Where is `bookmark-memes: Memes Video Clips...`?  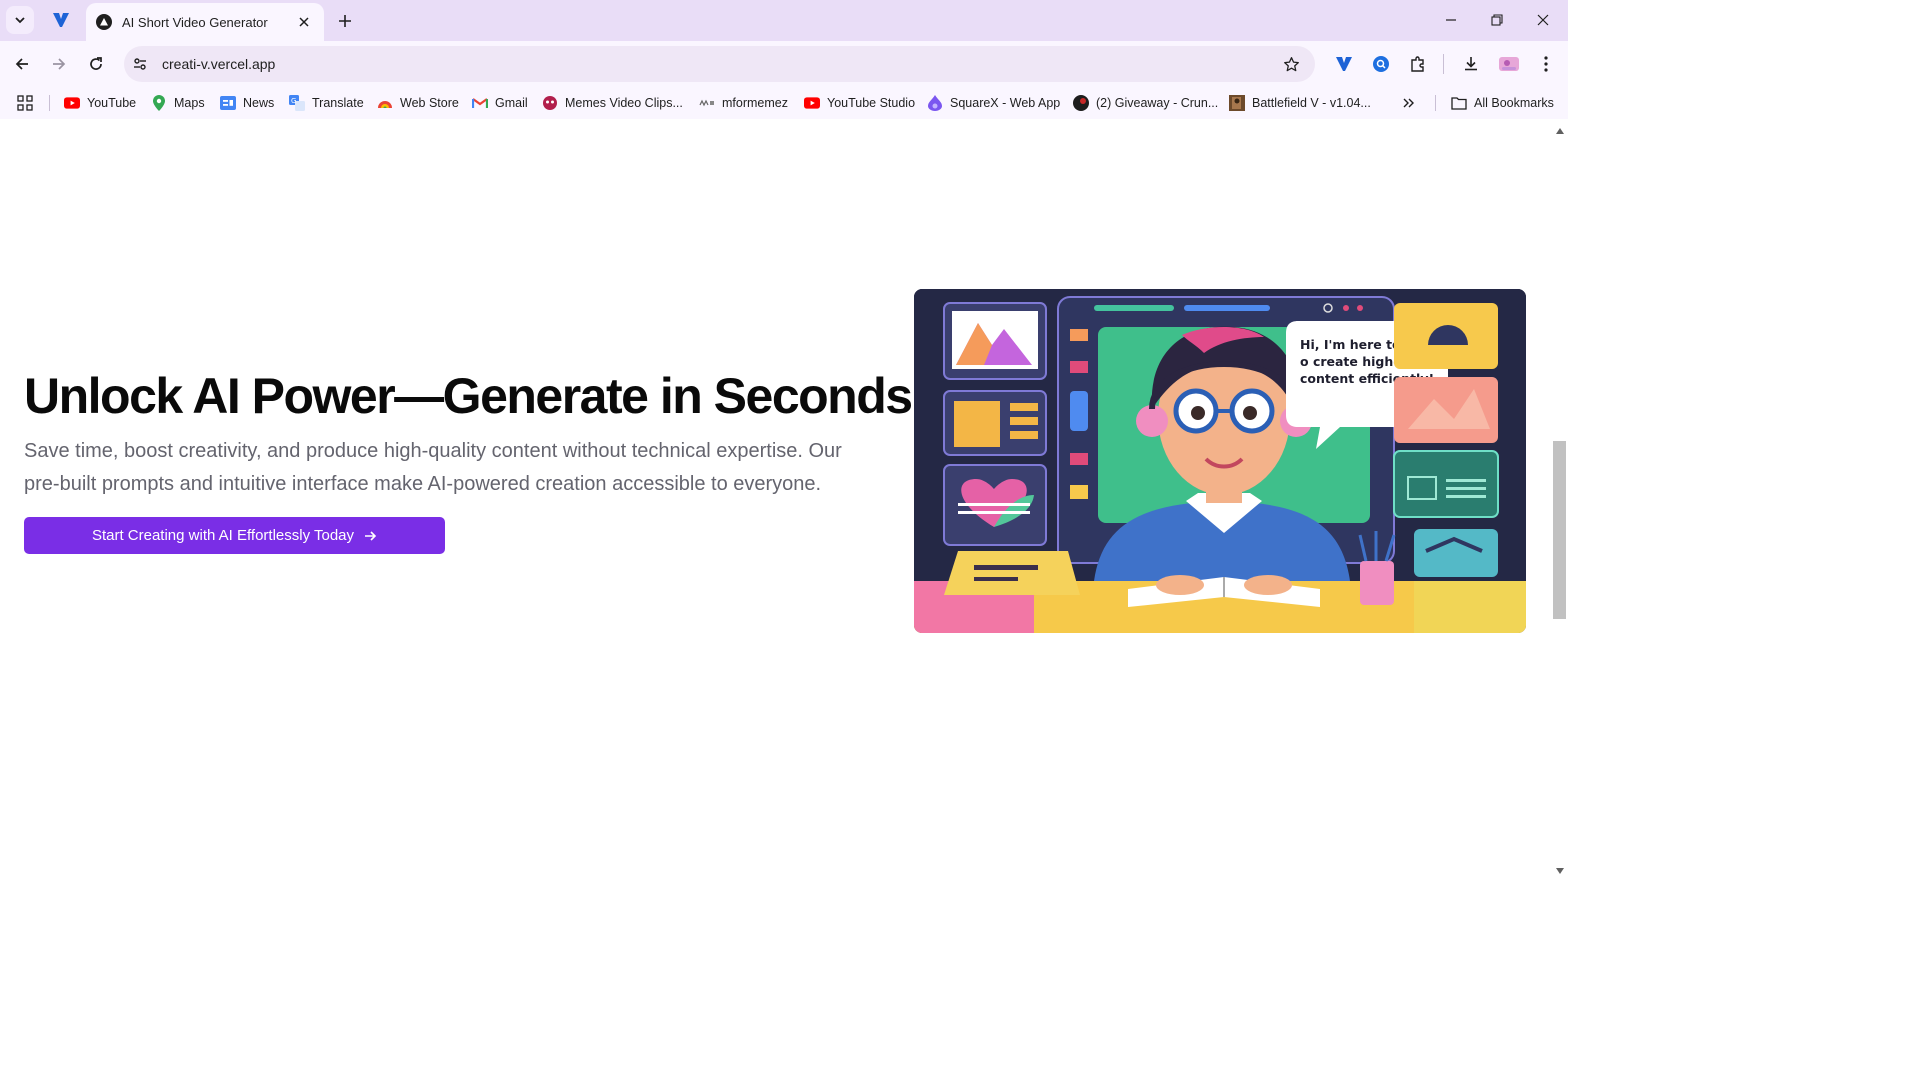 bookmark-memes: Memes Video Clips... is located at coordinates (612, 103).